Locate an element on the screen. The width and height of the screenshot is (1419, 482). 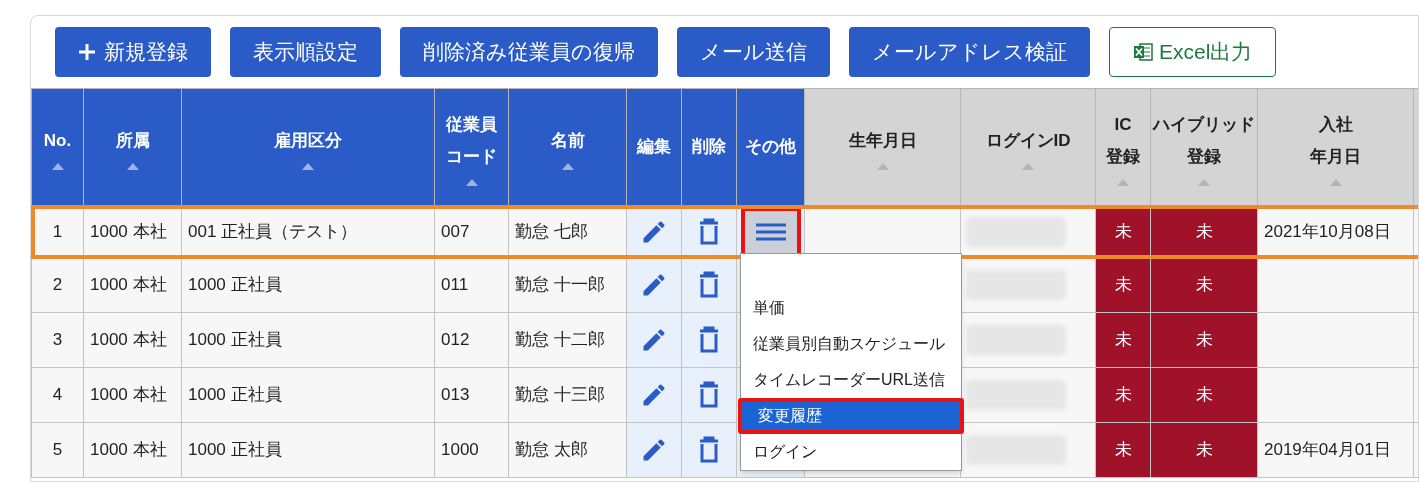
table-cell: 2 is located at coordinates (57, 285).